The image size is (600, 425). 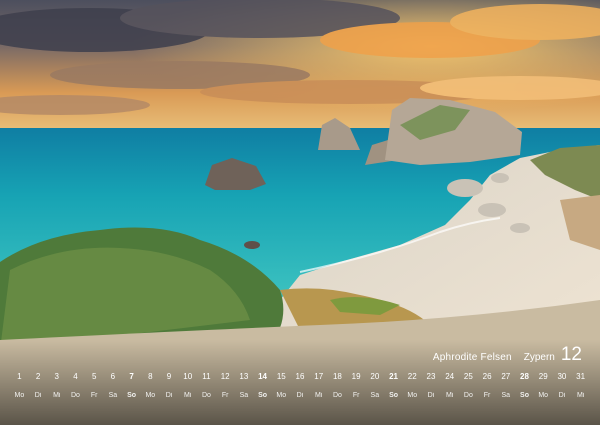 I want to click on day-number: 12, so click(x=225, y=376).